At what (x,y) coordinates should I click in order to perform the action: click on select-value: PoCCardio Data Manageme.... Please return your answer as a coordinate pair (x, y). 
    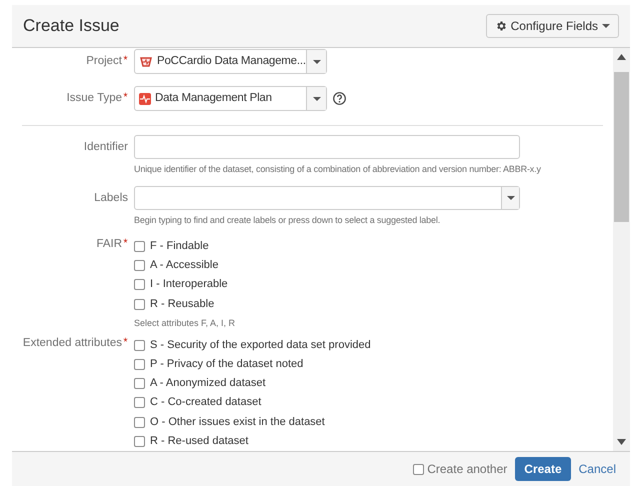
    Looking at the image, I should click on (231, 61).